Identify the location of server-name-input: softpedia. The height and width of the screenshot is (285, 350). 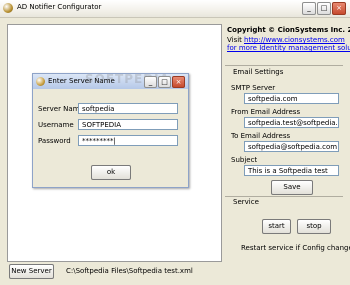
(128, 108).